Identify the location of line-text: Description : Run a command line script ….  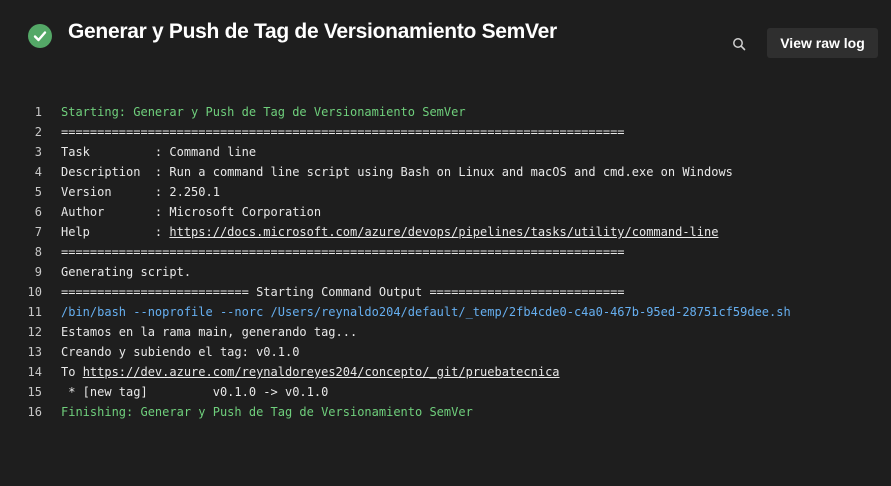
(397, 172).